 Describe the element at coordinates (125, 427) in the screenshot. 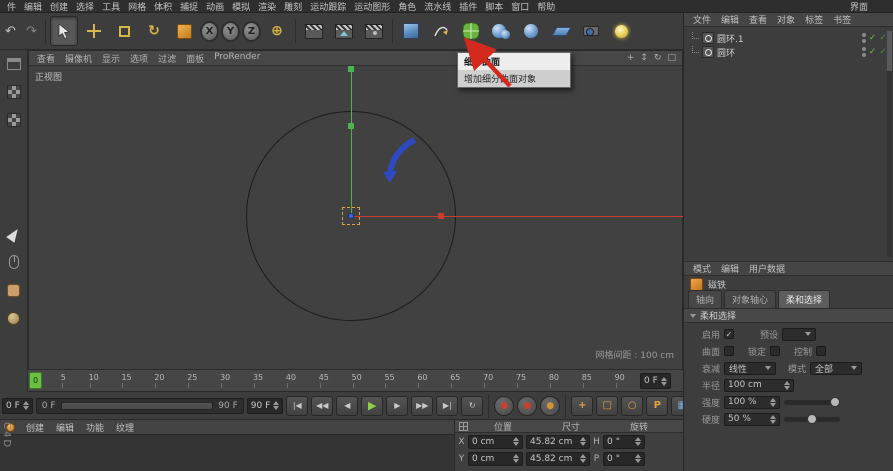

I see `material-menu-item: 纹理` at that location.